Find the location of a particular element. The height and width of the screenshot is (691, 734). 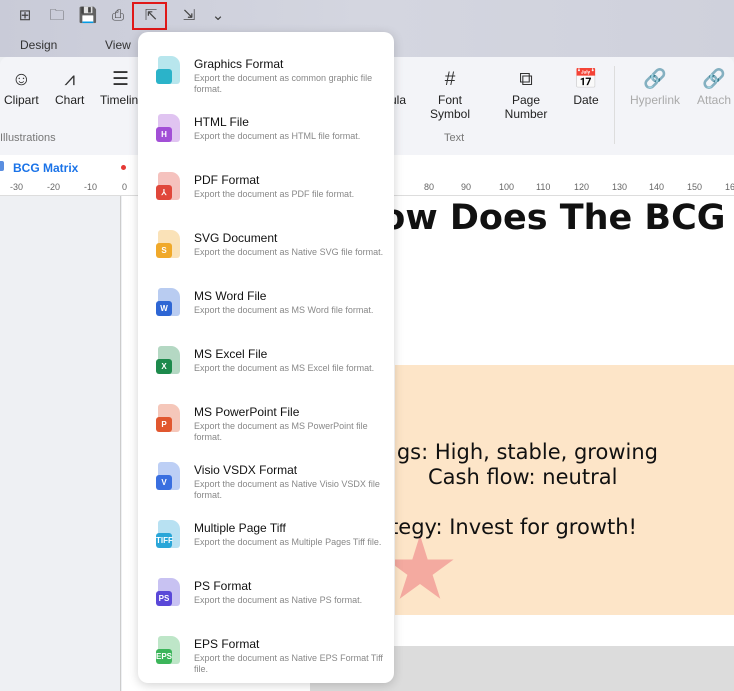

new-icon: ⊞ is located at coordinates (25, 16).